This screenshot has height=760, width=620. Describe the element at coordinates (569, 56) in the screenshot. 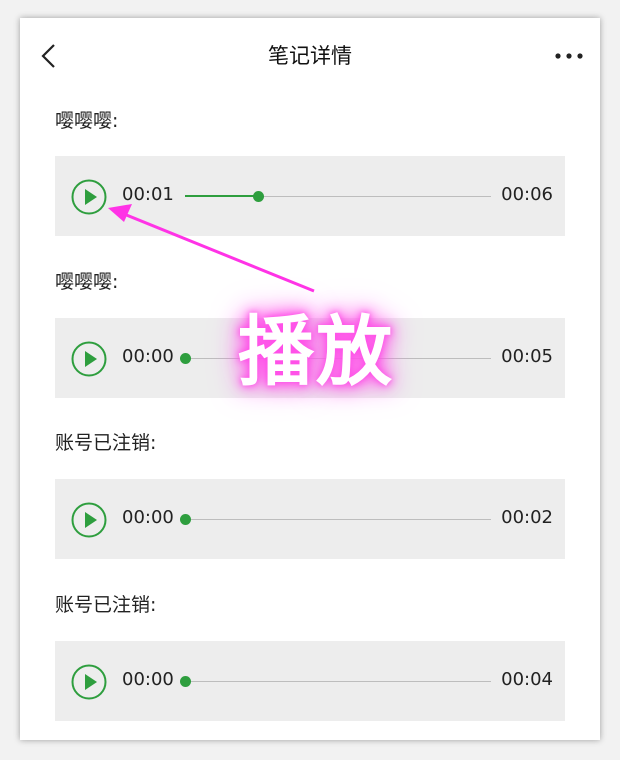

I see `more-dots-icon` at that location.